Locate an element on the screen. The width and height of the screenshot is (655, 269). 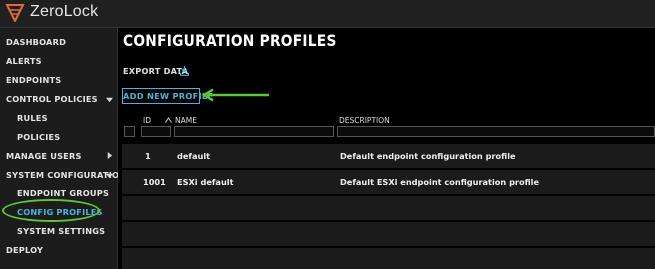
sidebar-item-rules: RULES is located at coordinates (32, 118).